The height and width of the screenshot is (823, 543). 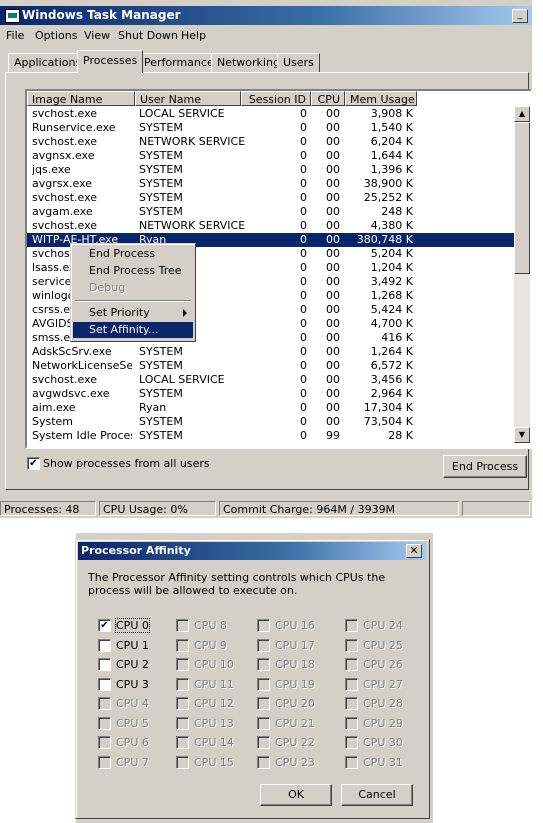 What do you see at coordinates (272, 226) in the screenshot?
I see `process-row: svchost.exe NETWORK SERVICE 0 00 4,380 K` at bounding box center [272, 226].